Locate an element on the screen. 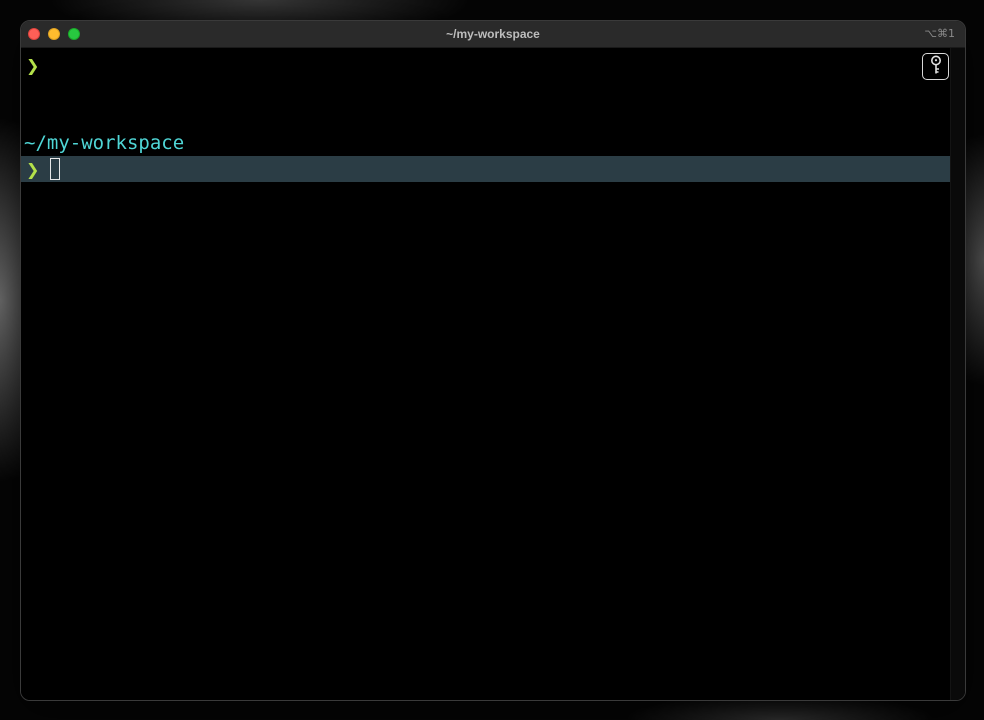 This screenshot has width=984, height=720. zoom-icon is located at coordinates (74, 34).